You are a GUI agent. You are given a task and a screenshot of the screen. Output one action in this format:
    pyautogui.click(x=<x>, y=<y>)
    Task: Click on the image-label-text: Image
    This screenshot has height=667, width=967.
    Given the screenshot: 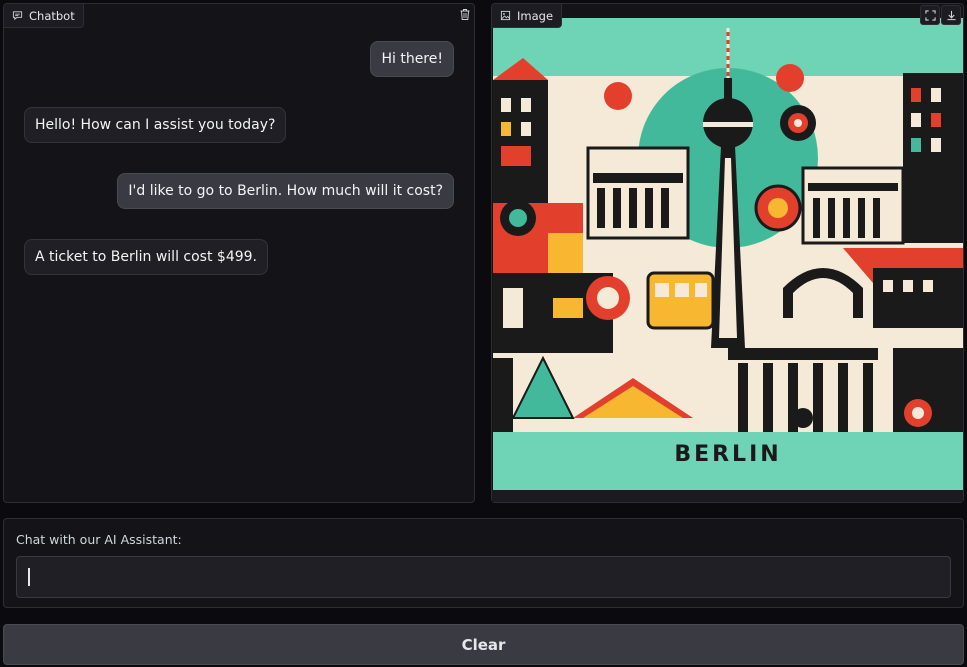 What is the action you would take?
    pyautogui.click(x=535, y=15)
    